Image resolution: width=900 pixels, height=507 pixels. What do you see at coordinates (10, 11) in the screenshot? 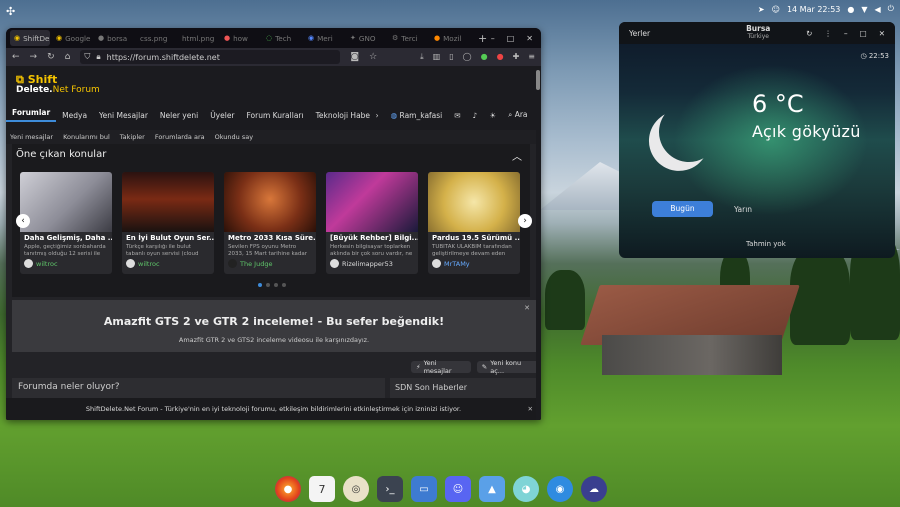
I see `activities-icon: ✣` at bounding box center [10, 11].